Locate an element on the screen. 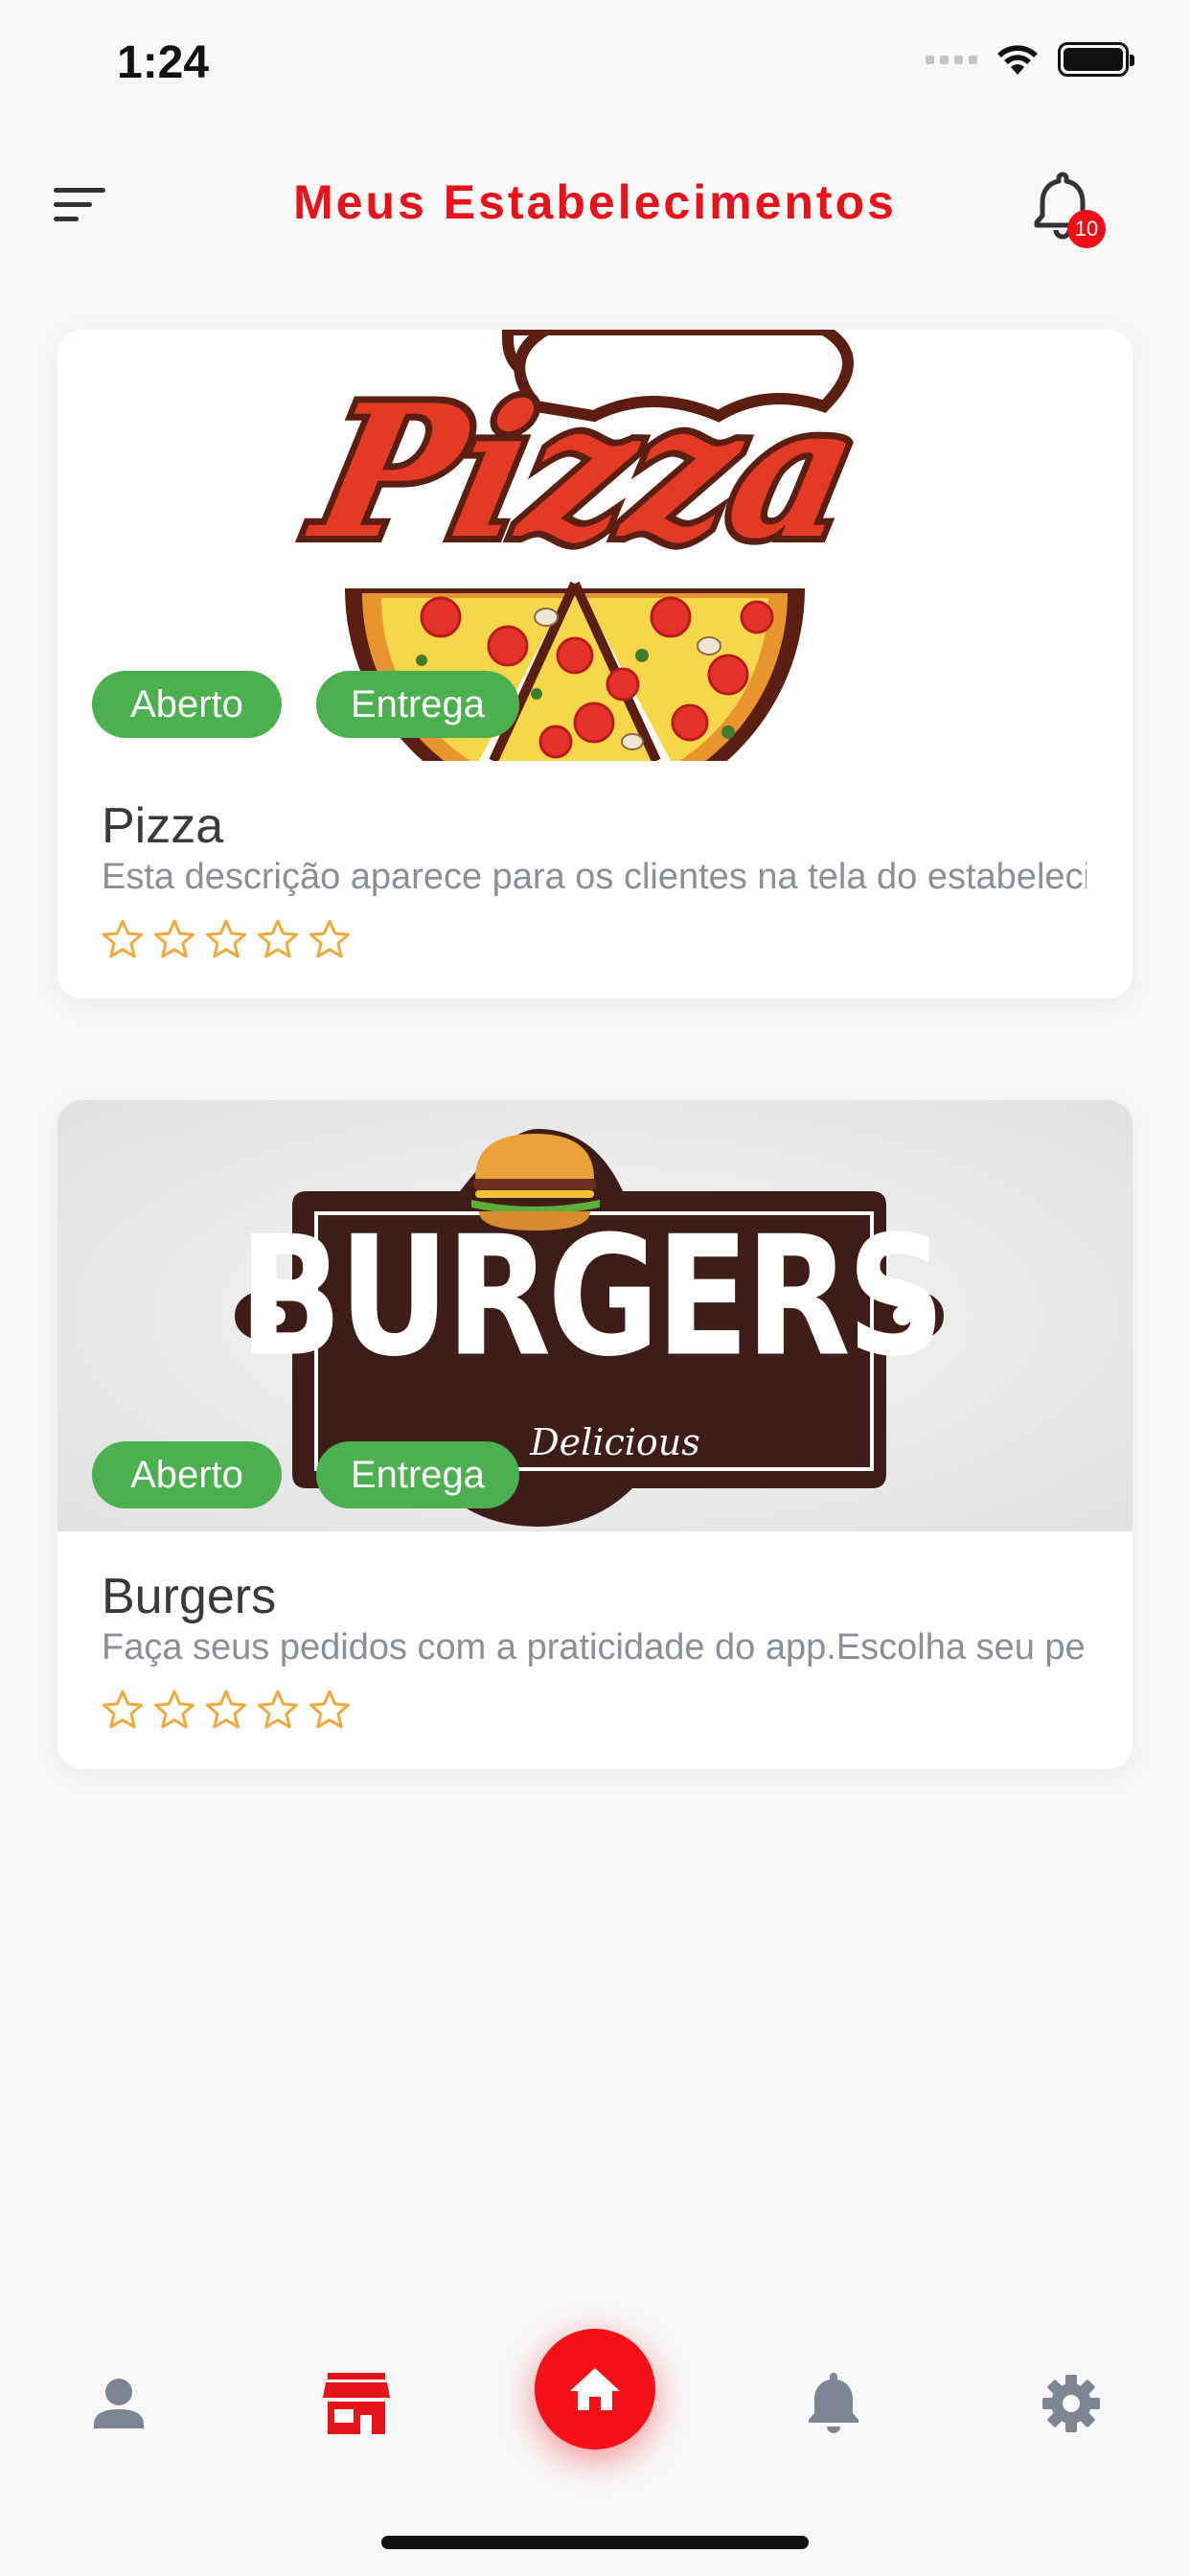  wifi-icon is located at coordinates (1017, 60).